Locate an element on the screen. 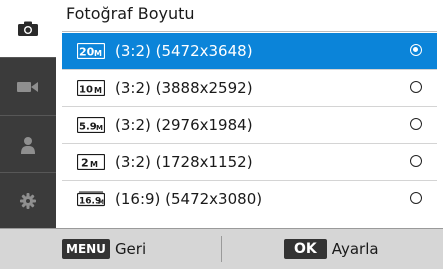  option-label: (3:2) (1728x1152) is located at coordinates (184, 162).